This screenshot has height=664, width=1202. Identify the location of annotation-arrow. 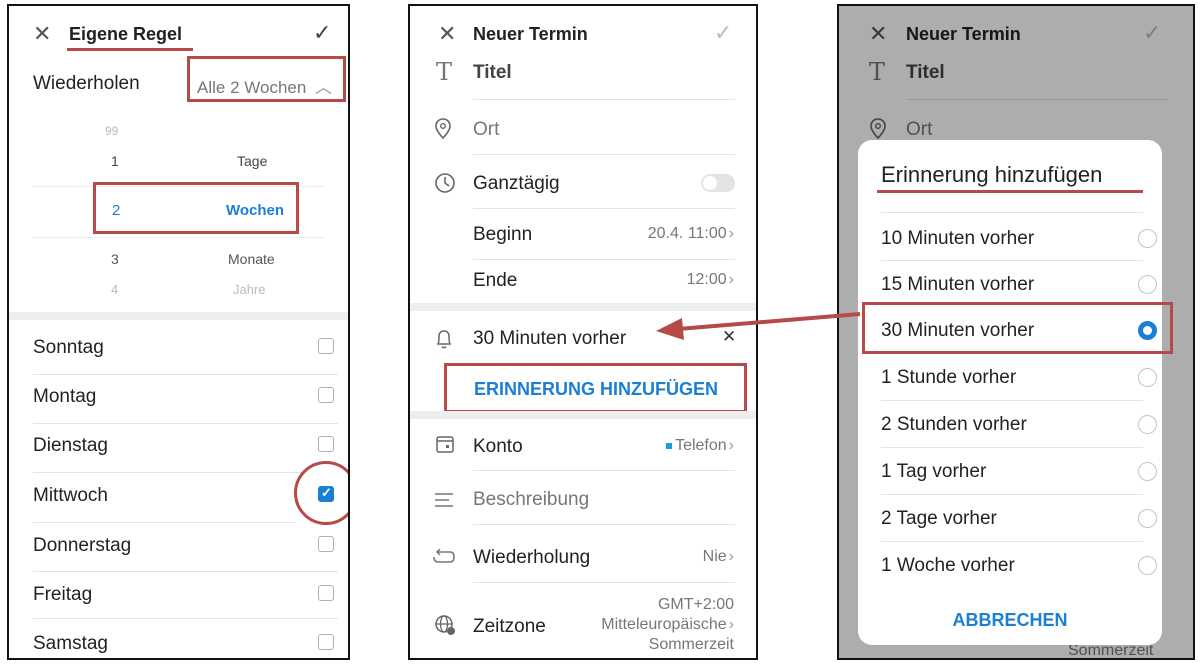
(758, 326).